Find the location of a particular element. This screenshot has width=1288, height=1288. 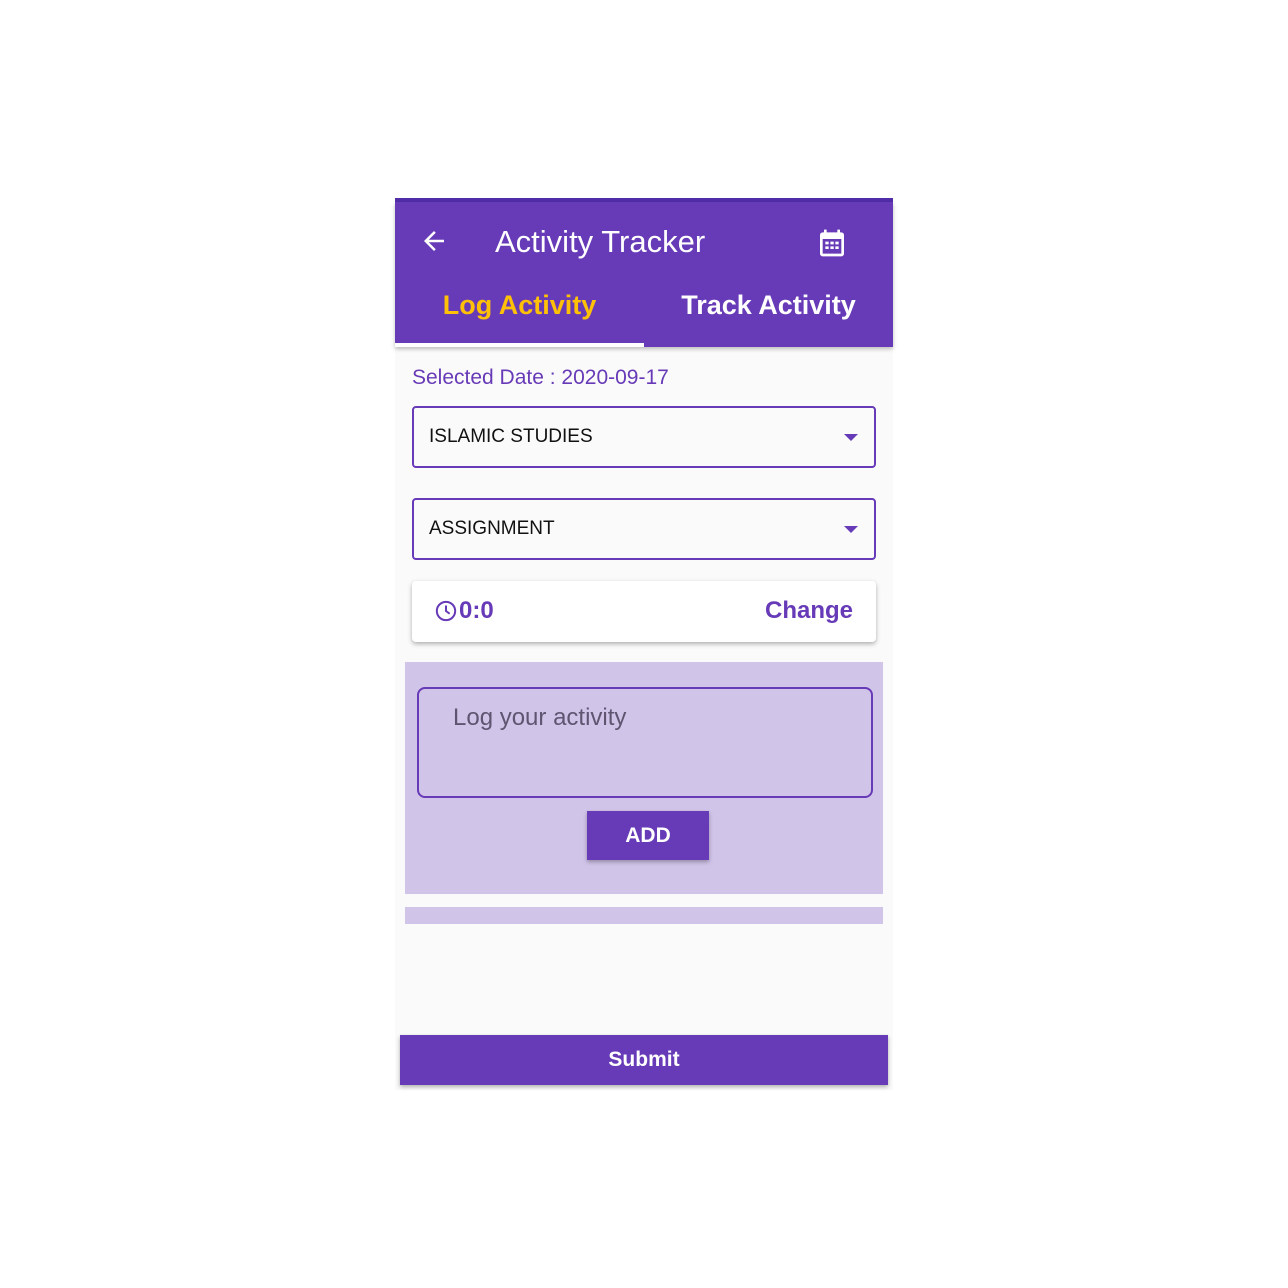

log-activity-input is located at coordinates (645, 742).